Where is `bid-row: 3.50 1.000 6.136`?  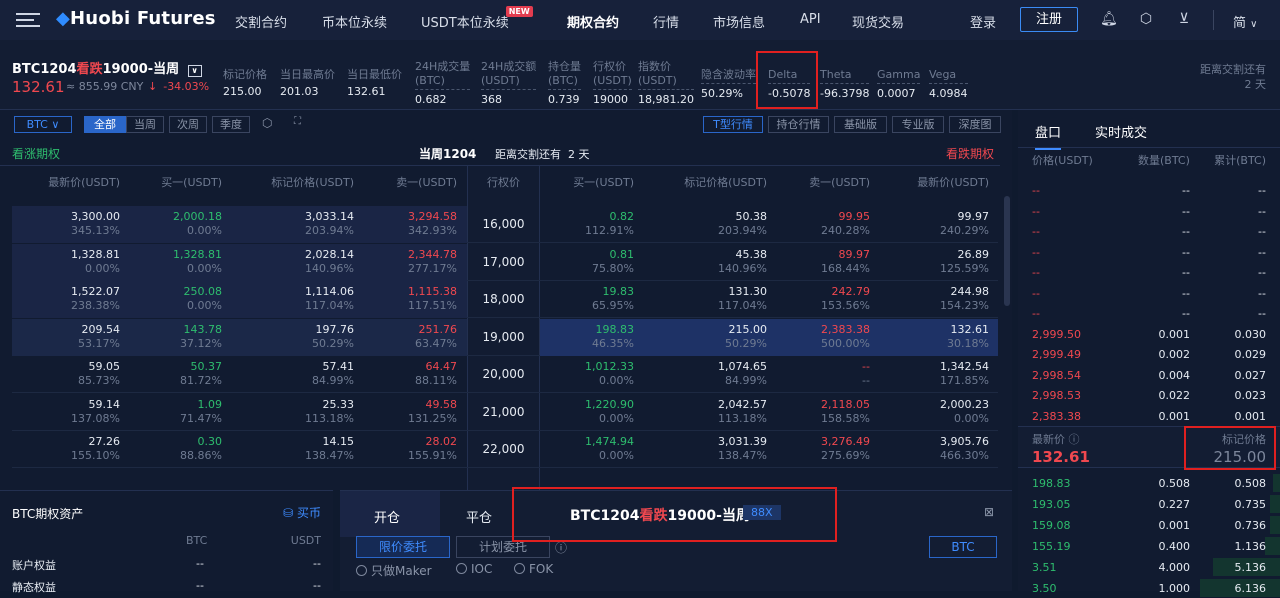 bid-row: 3.50 1.000 6.136 is located at coordinates (1149, 588).